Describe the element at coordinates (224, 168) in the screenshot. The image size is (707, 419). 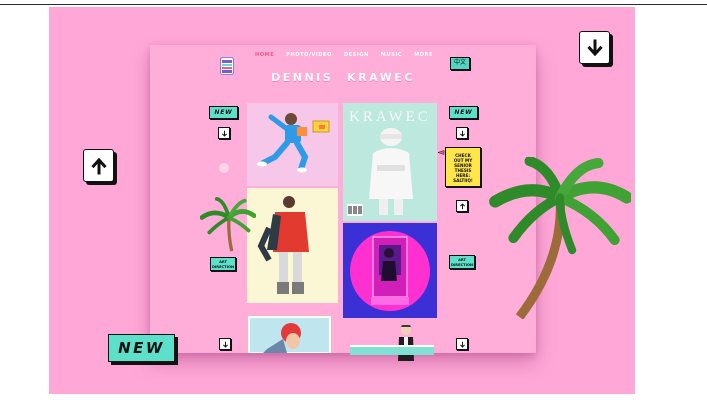
I see `decorative-dot` at that location.